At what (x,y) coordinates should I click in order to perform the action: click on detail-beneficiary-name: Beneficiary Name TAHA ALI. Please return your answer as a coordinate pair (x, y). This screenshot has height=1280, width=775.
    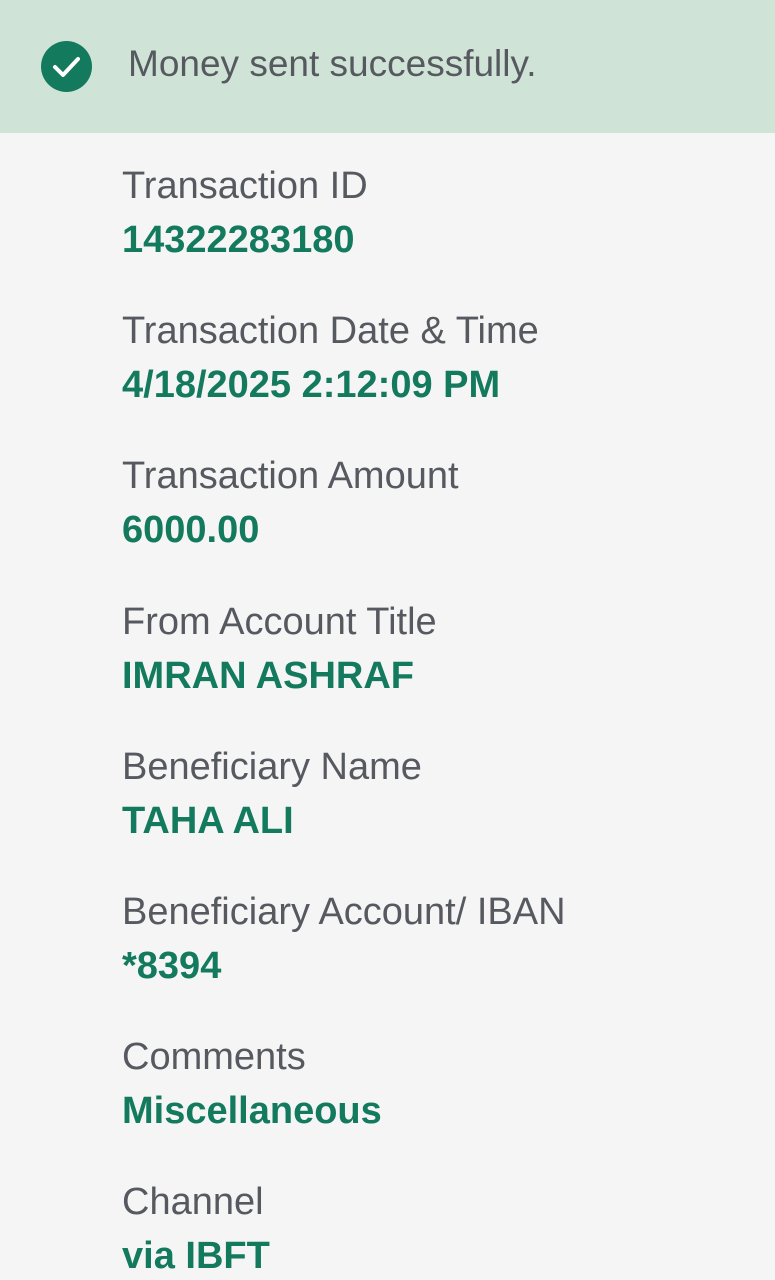
    Looking at the image, I should click on (442, 794).